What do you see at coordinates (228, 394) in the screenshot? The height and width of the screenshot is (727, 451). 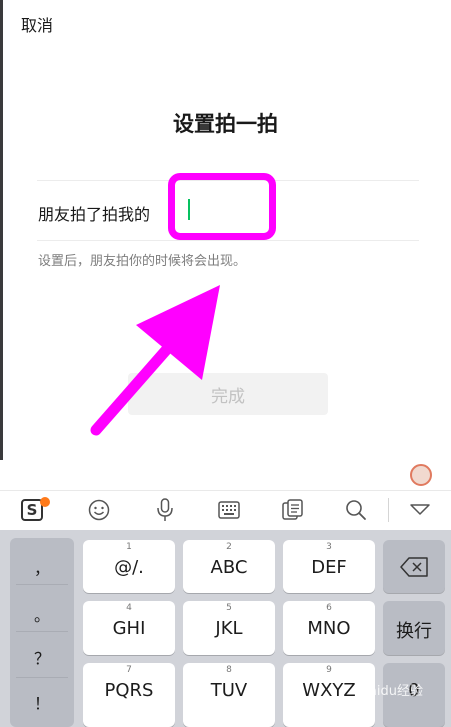 I see `done-button: 完成` at bounding box center [228, 394].